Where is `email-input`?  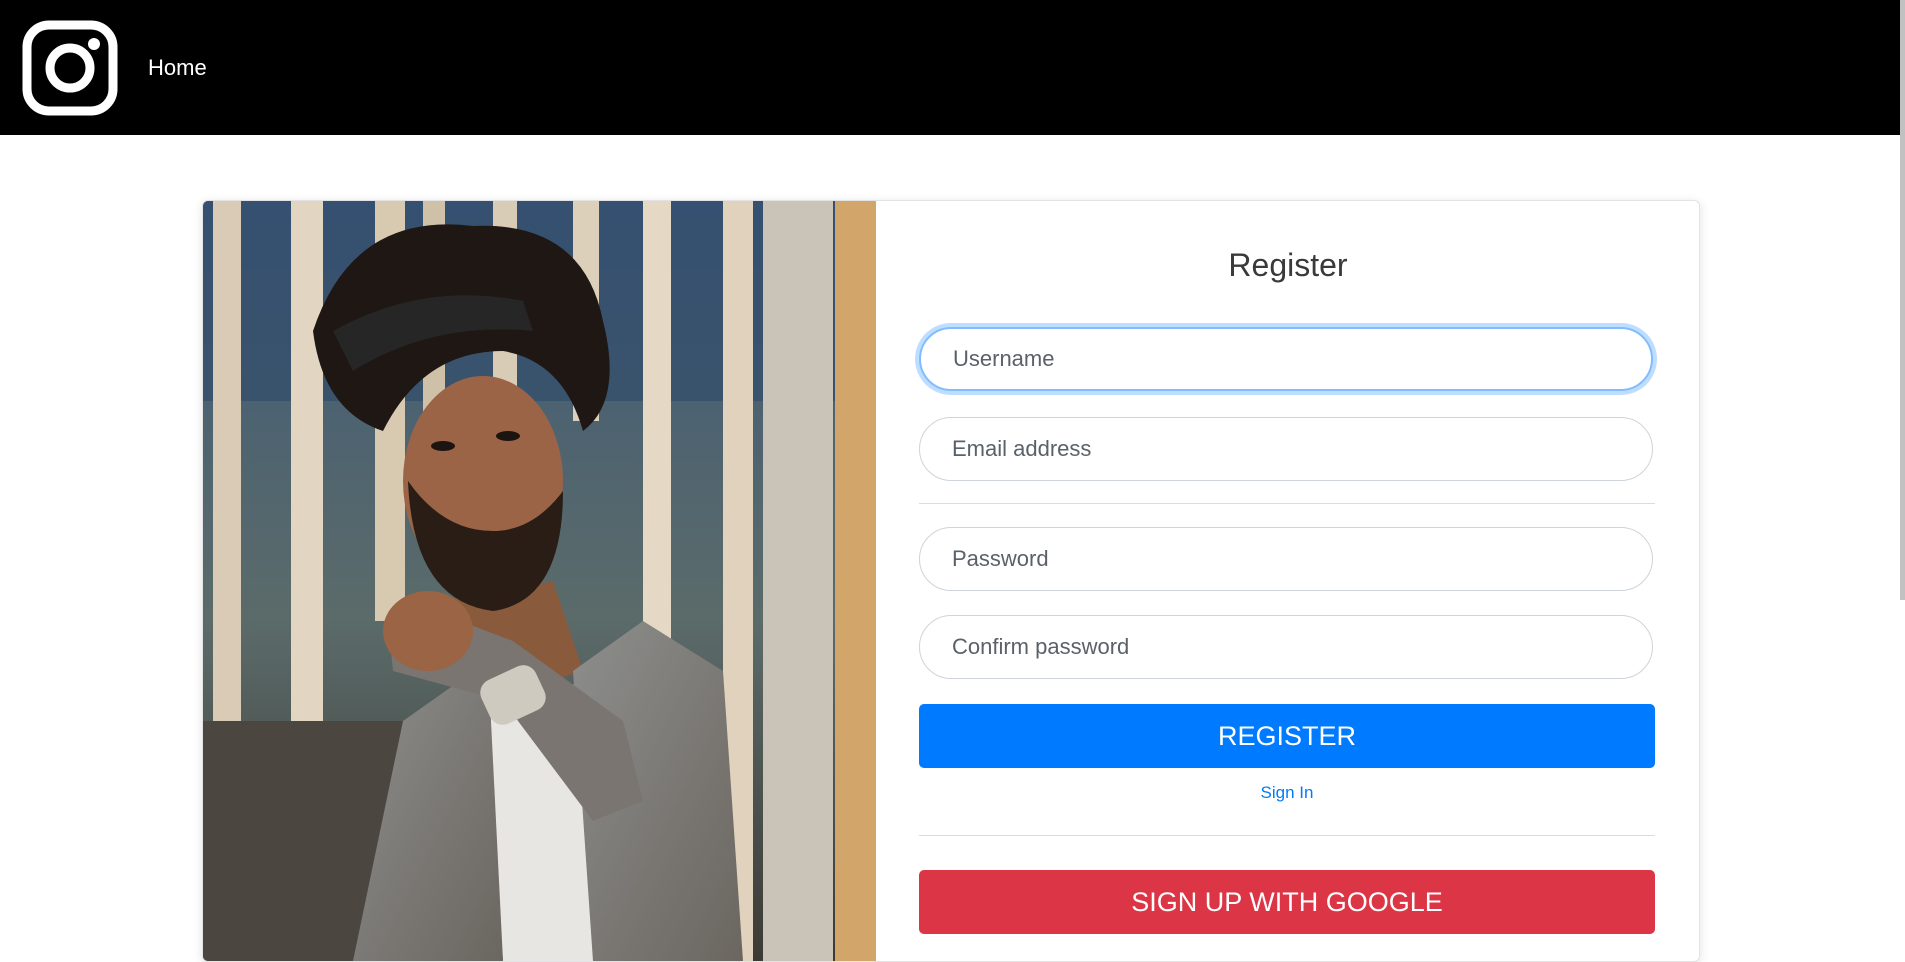 email-input is located at coordinates (1286, 449).